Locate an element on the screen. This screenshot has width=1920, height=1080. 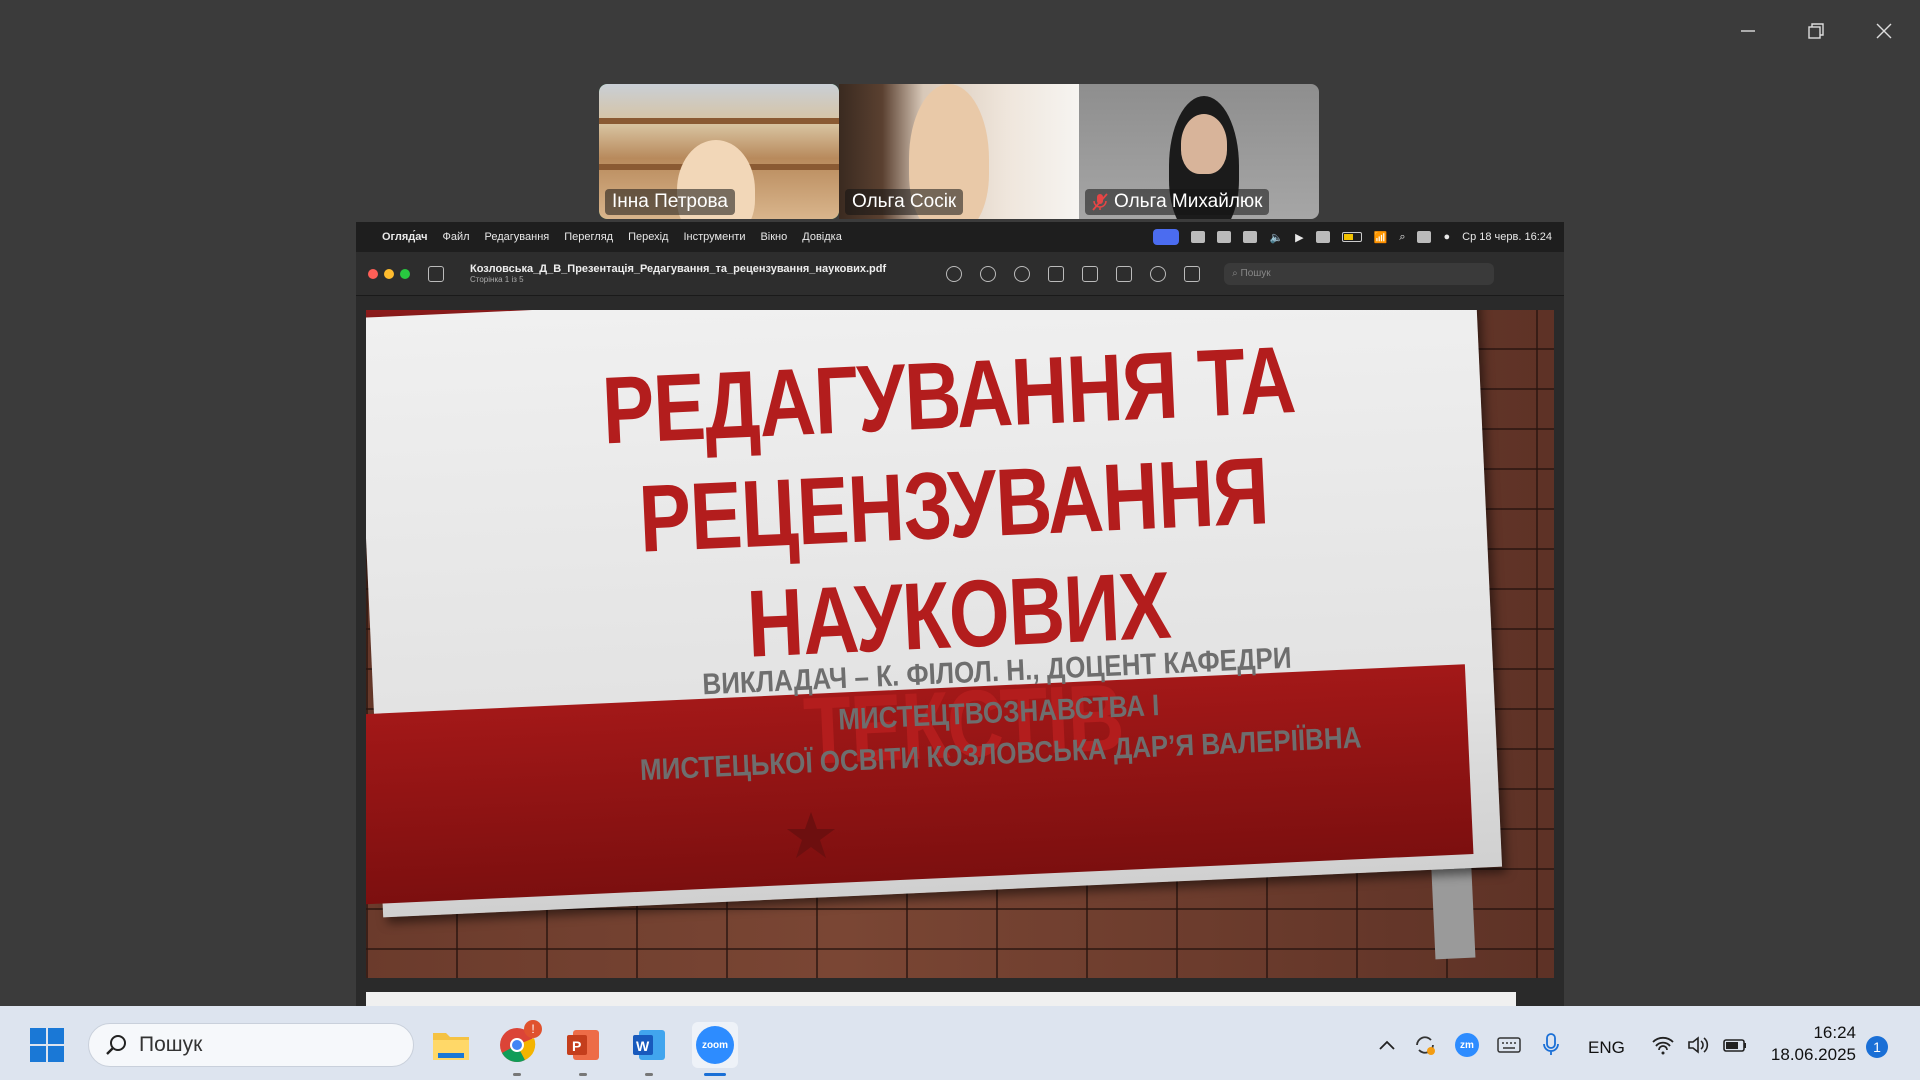
maximize-button is located at coordinates (1816, 31).